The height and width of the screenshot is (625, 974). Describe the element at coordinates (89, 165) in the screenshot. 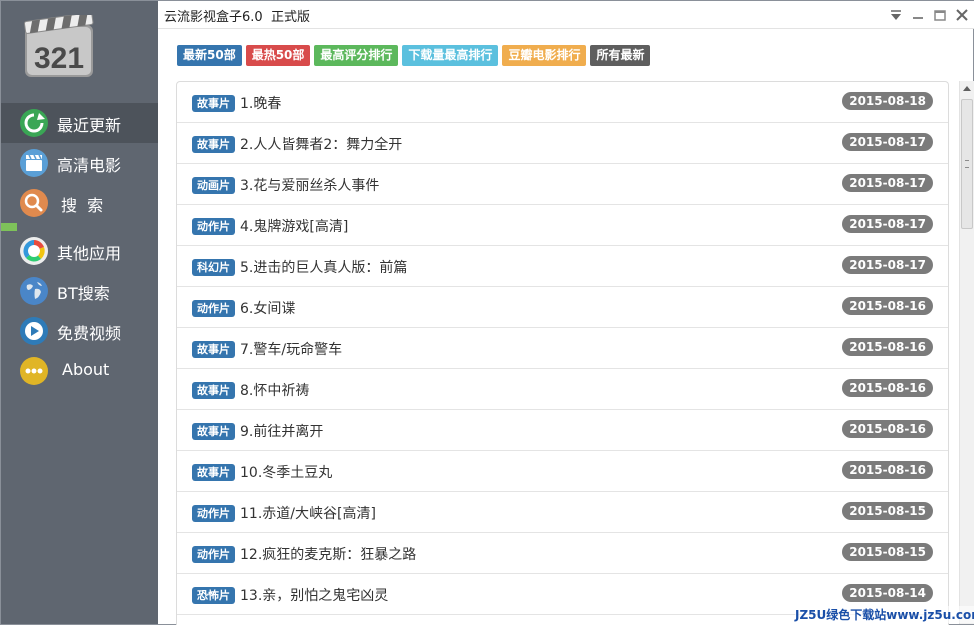

I see `sidebar-item-label: 高清电影` at that location.